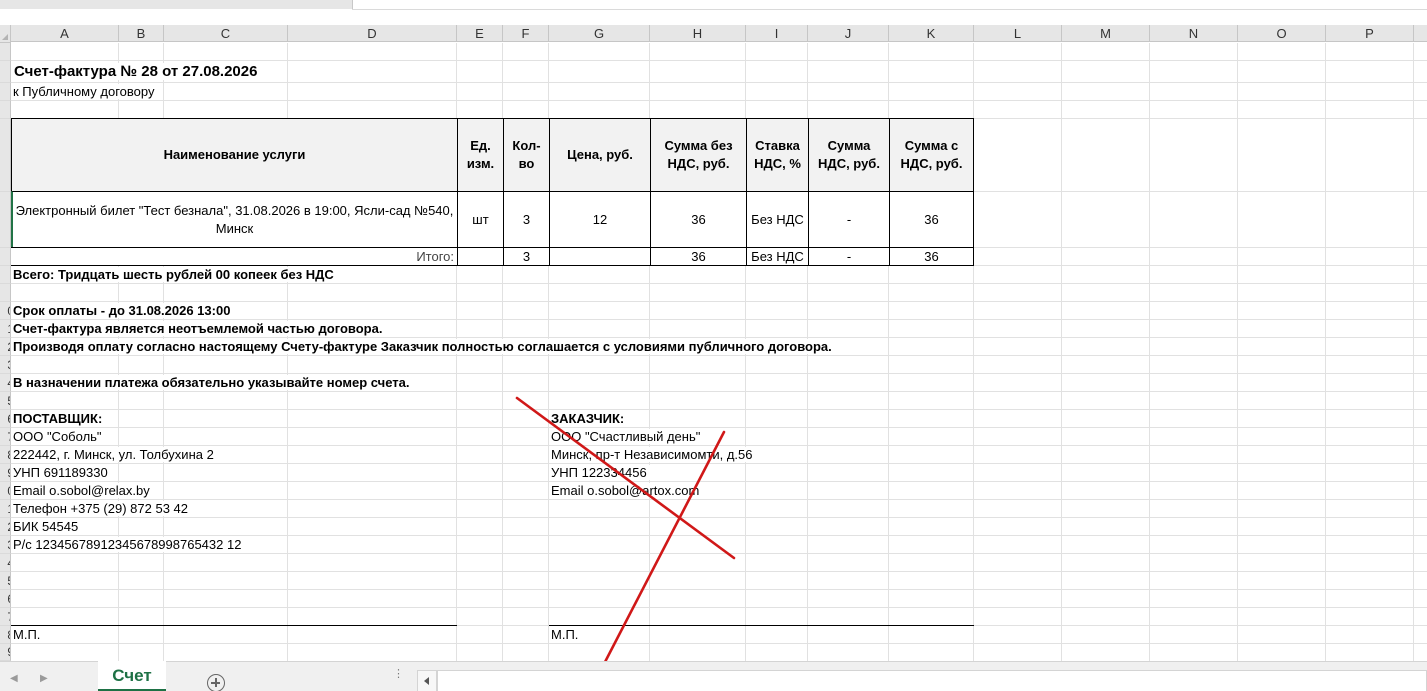  I want to click on scroll-tabs-right-icon: ▶, so click(44, 678).